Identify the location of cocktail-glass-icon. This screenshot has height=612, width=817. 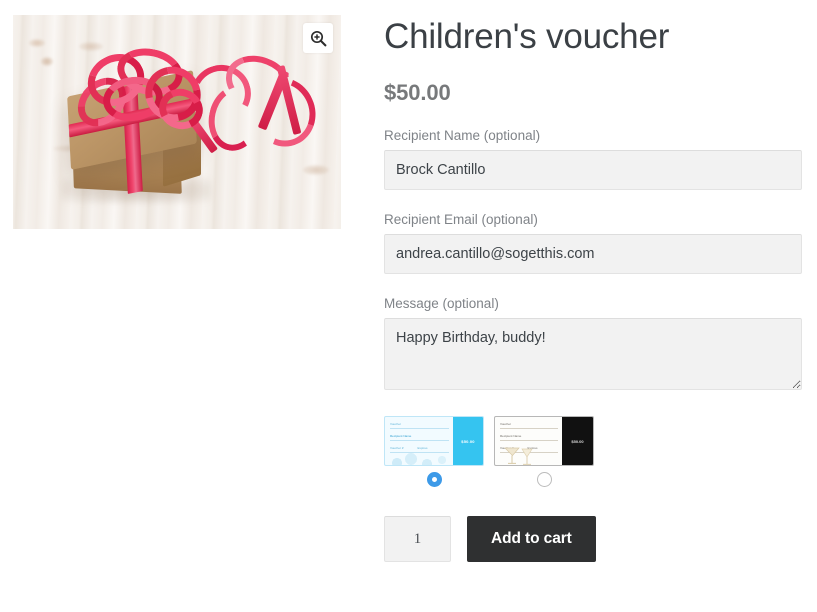
(518, 456).